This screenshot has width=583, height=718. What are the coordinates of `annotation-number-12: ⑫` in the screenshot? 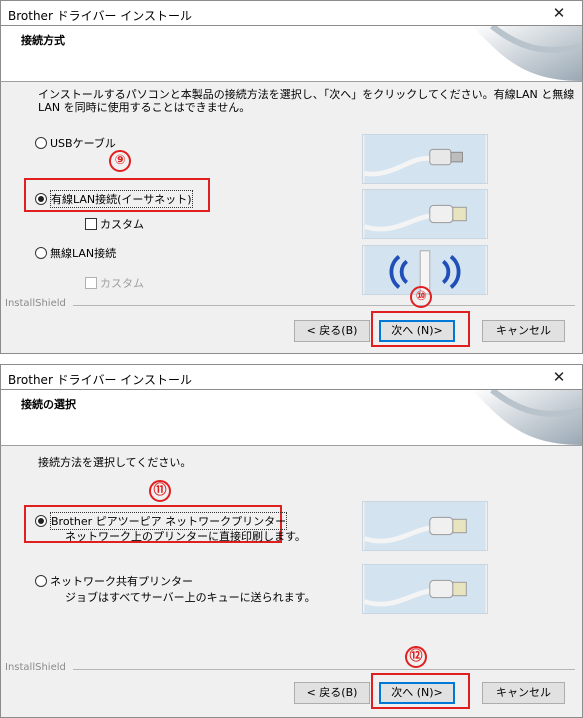 It's located at (416, 657).